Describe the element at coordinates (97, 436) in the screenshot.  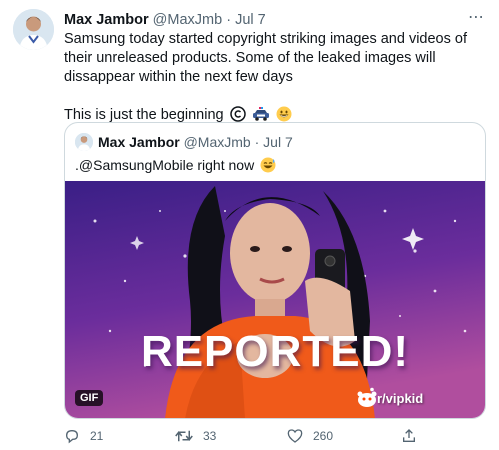
I see `reply-count: 21` at that location.